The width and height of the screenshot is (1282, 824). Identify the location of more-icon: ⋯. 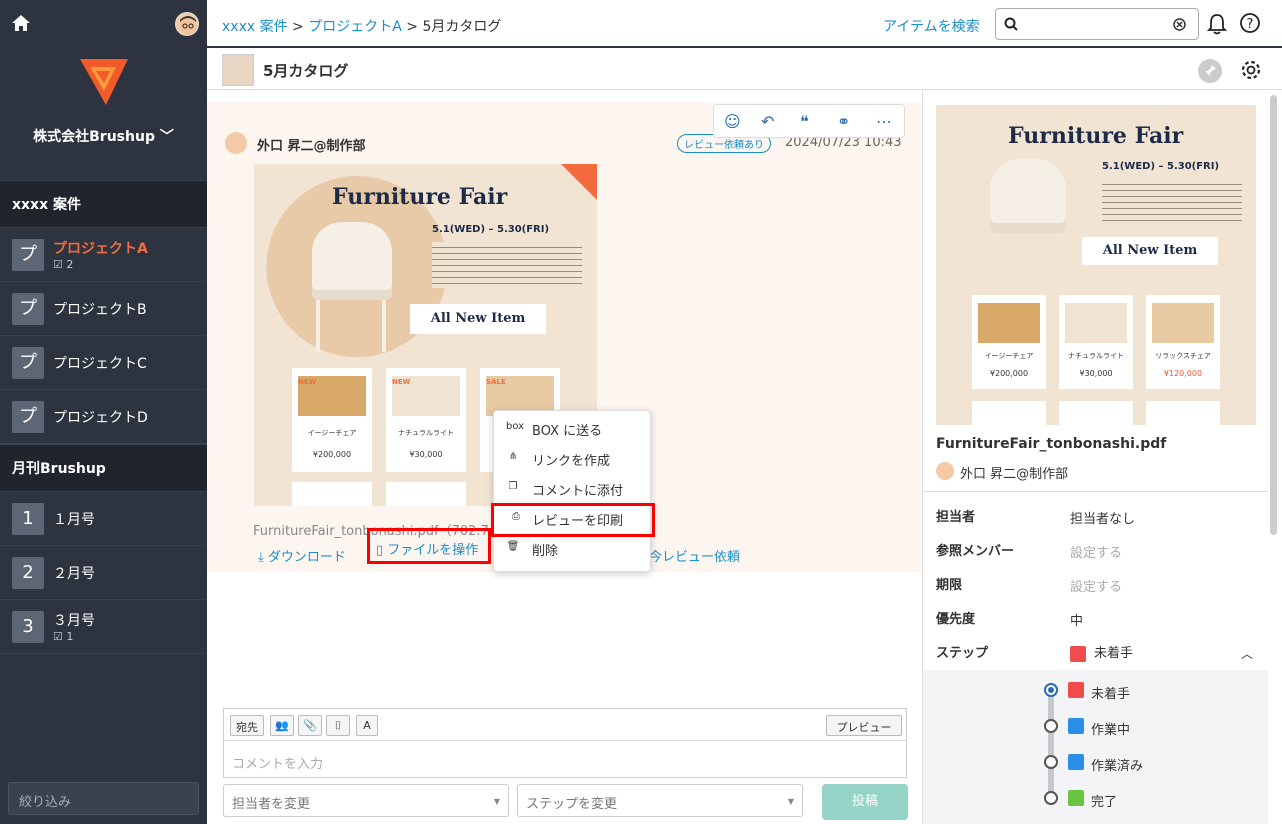
(884, 121).